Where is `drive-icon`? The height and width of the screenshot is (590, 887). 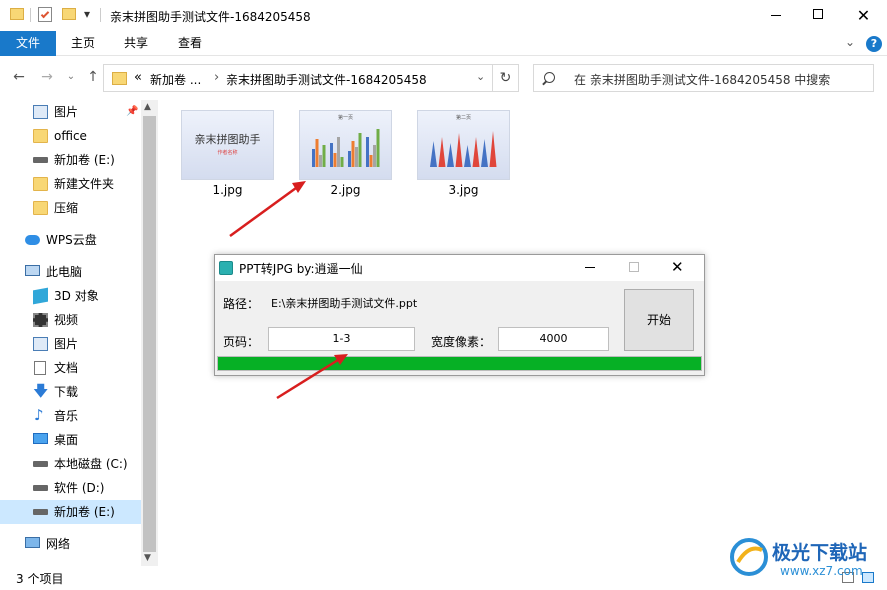
drive-icon is located at coordinates (40, 464).